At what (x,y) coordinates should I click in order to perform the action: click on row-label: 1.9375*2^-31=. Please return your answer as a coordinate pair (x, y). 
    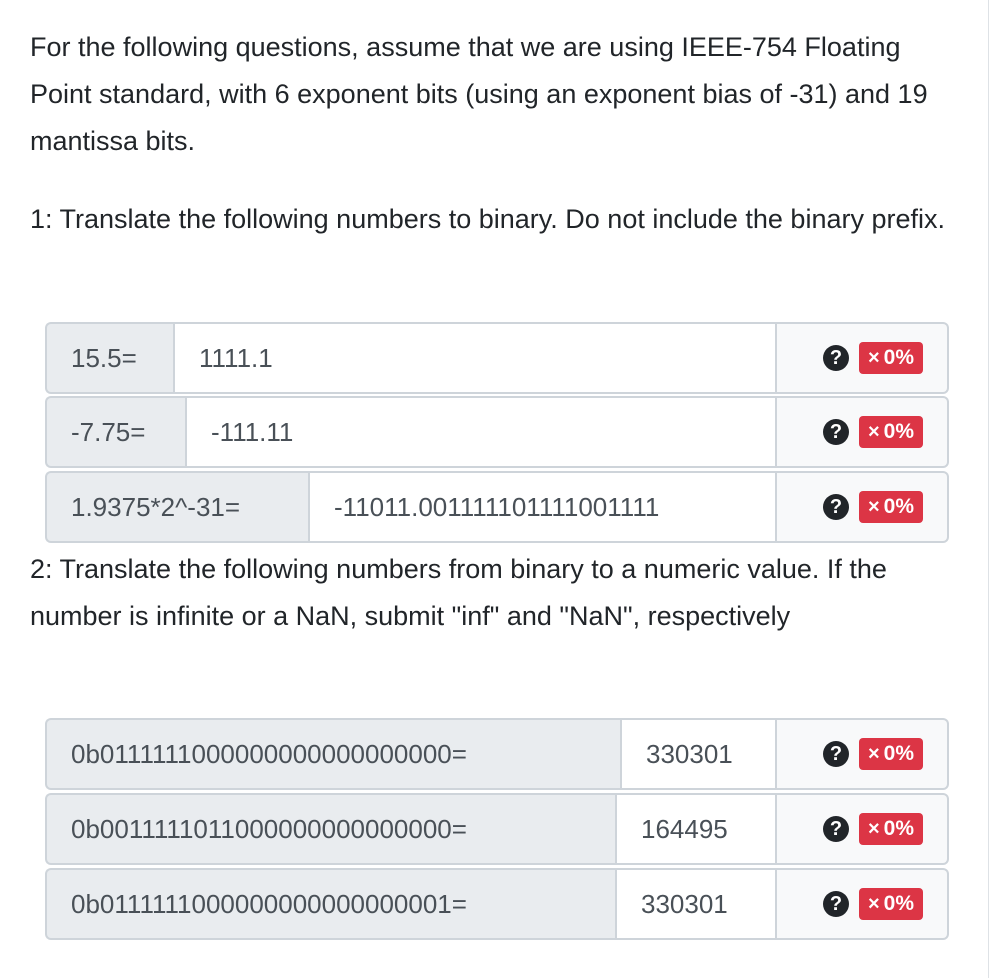
    Looking at the image, I should click on (176, 507).